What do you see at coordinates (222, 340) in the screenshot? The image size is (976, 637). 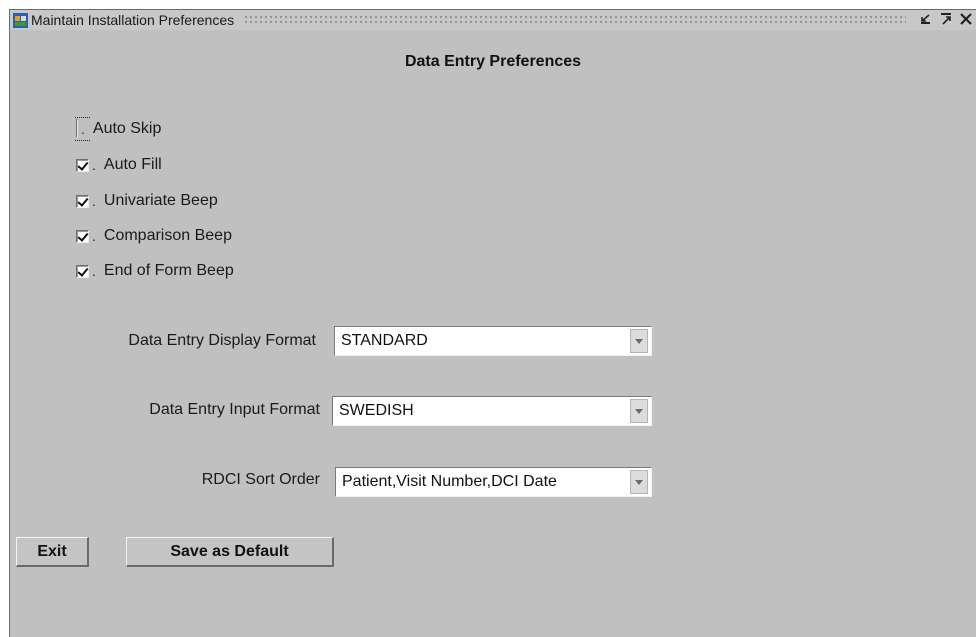 I see `display-format-label: Data Entry Display Format` at bounding box center [222, 340].